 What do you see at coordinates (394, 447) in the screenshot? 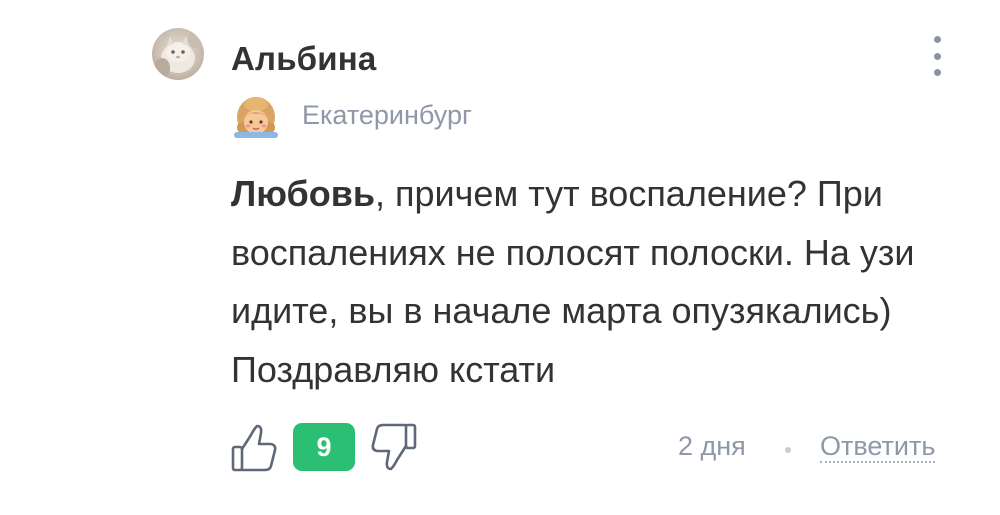
I see `thumbs-down-icon` at bounding box center [394, 447].